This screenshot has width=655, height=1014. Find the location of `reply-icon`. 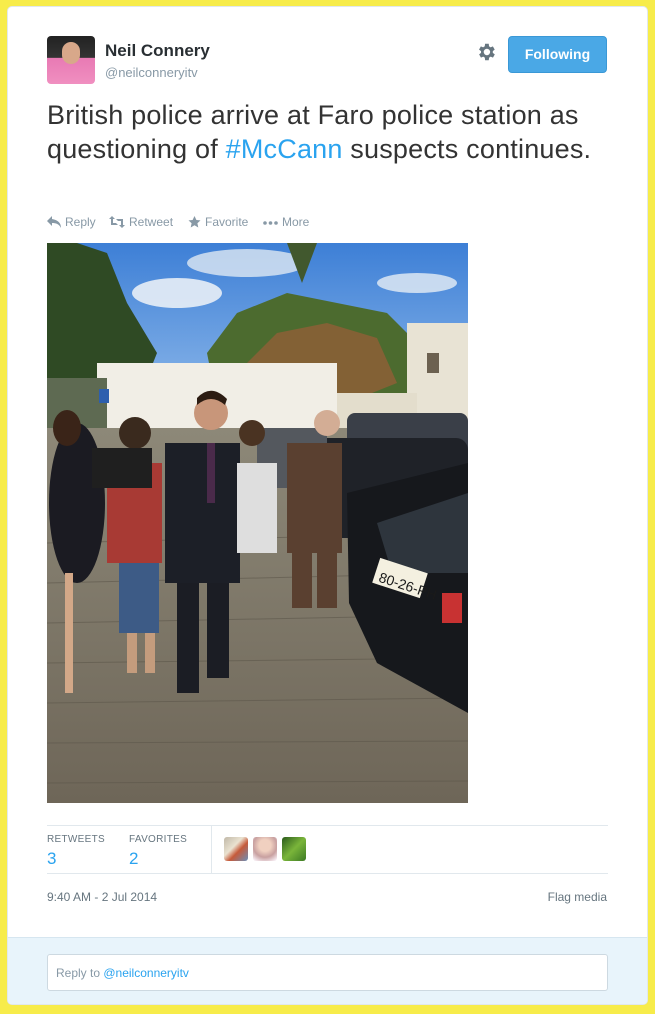

reply-icon is located at coordinates (54, 222).